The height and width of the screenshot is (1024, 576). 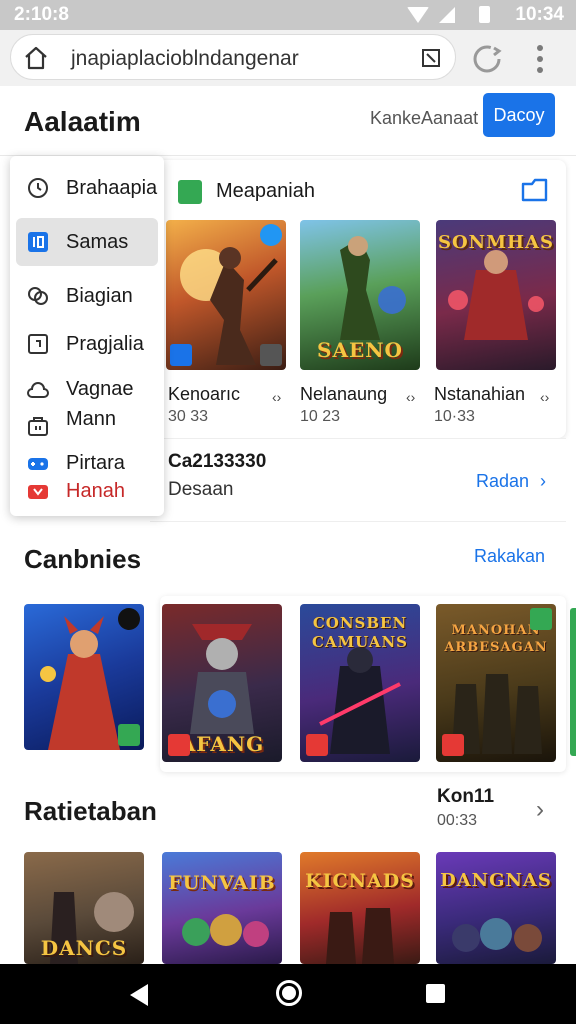 What do you see at coordinates (83, 559) in the screenshot?
I see `section-title: Canbnies` at bounding box center [83, 559].